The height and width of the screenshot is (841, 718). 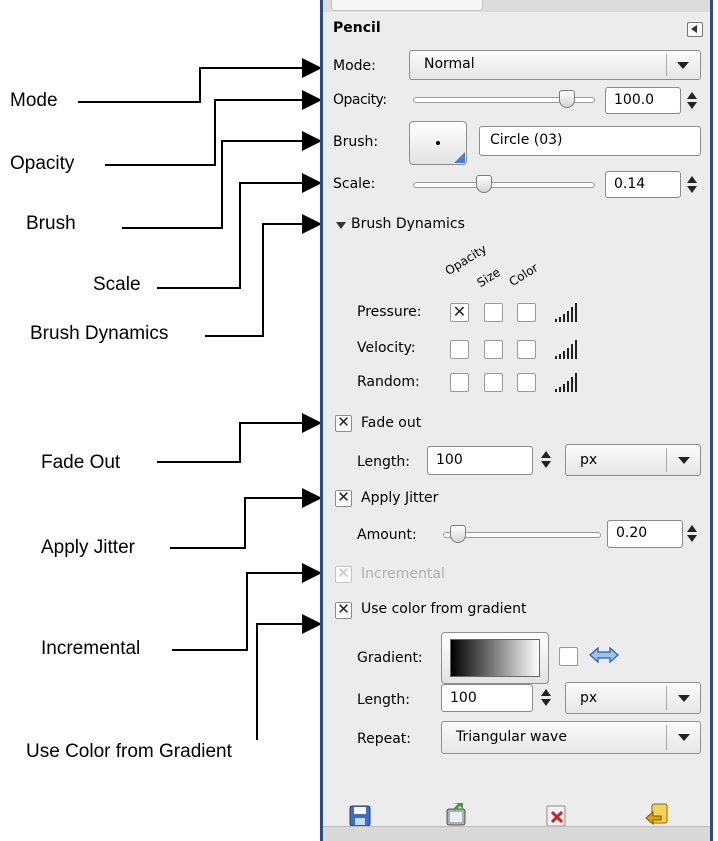 I want to click on mode-select: Normal, so click(x=555, y=65).